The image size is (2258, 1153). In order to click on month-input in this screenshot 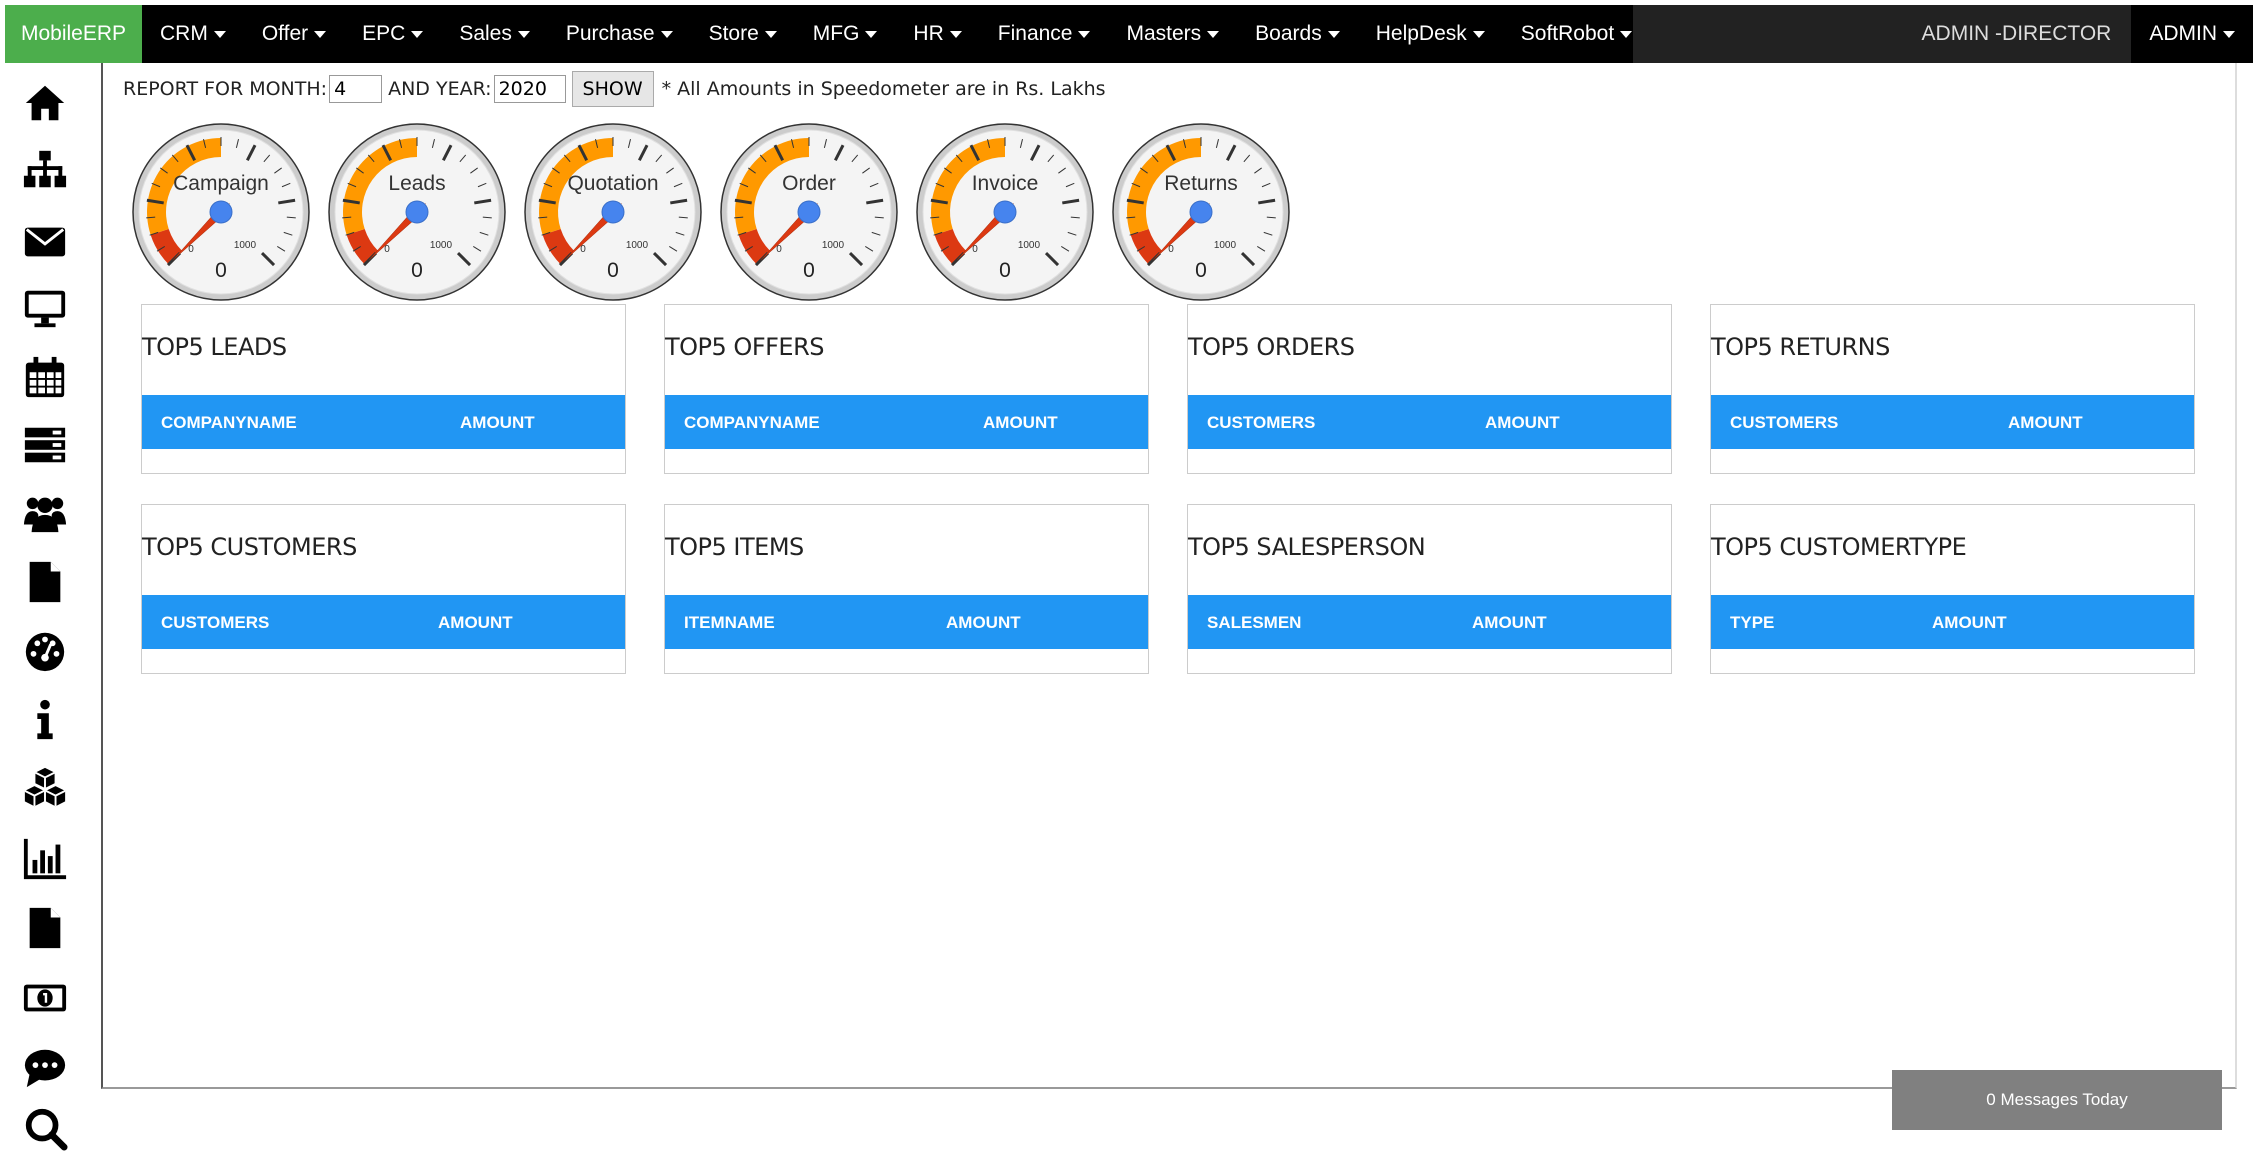, I will do `click(356, 89)`.